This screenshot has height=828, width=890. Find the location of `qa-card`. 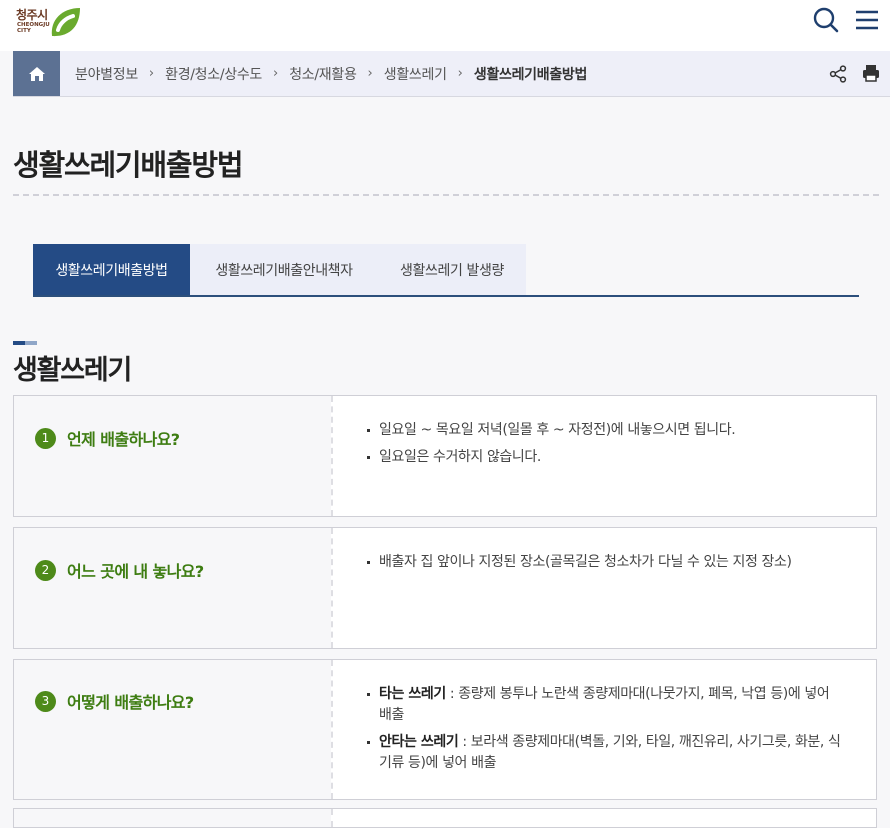

qa-card is located at coordinates (445, 818).